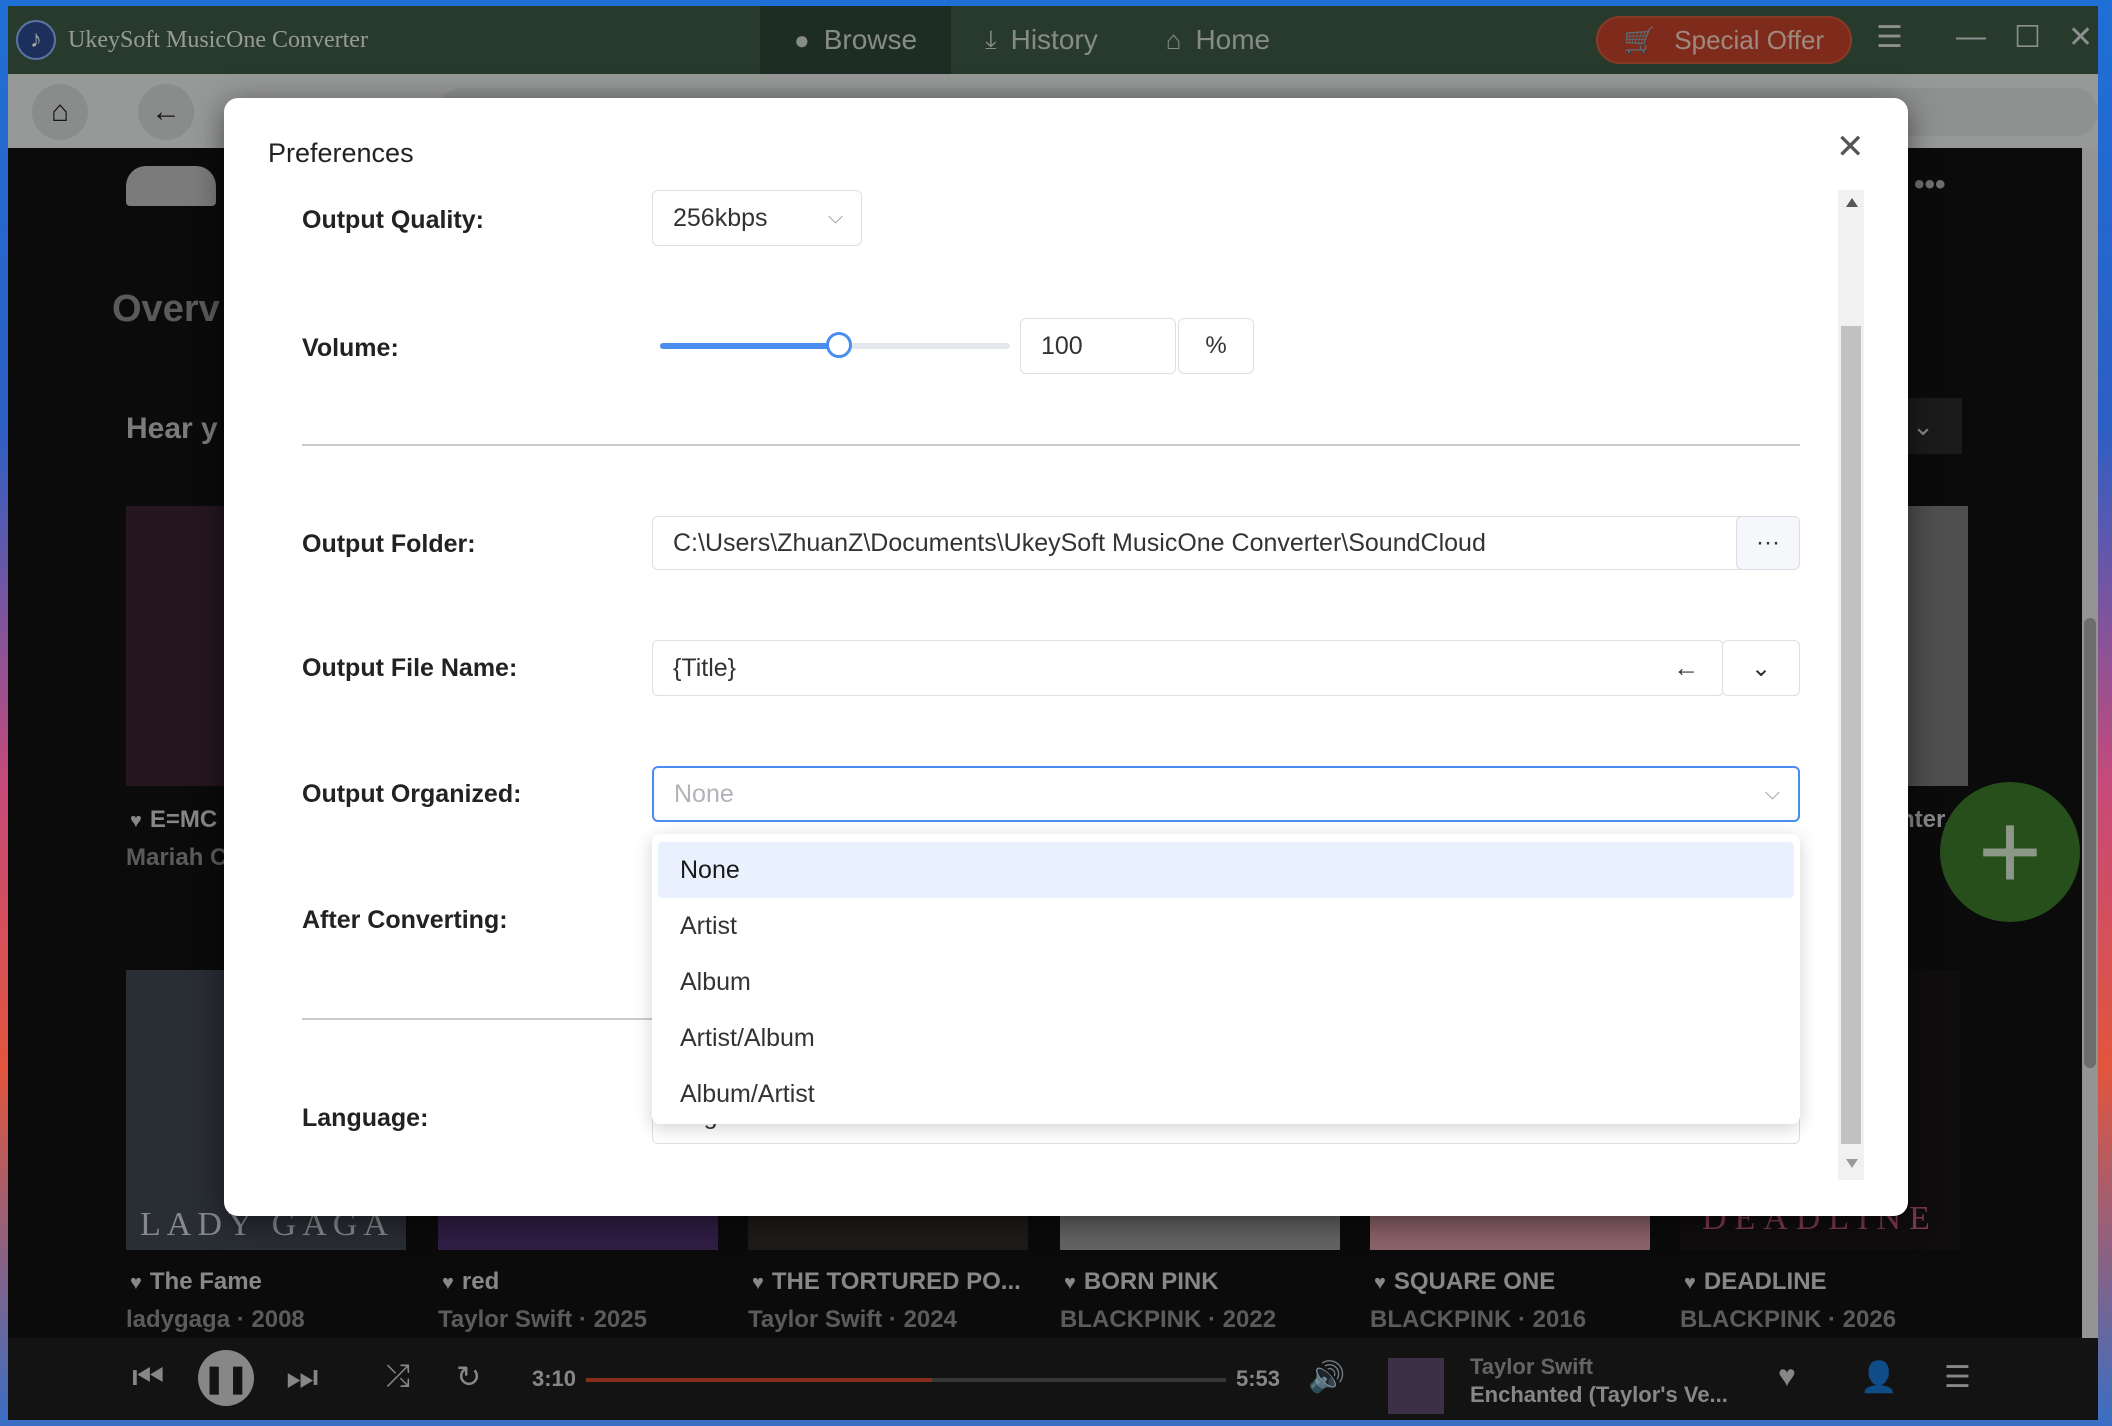 The image size is (2112, 1426). I want to click on volume-label: Volume:, so click(350, 348).